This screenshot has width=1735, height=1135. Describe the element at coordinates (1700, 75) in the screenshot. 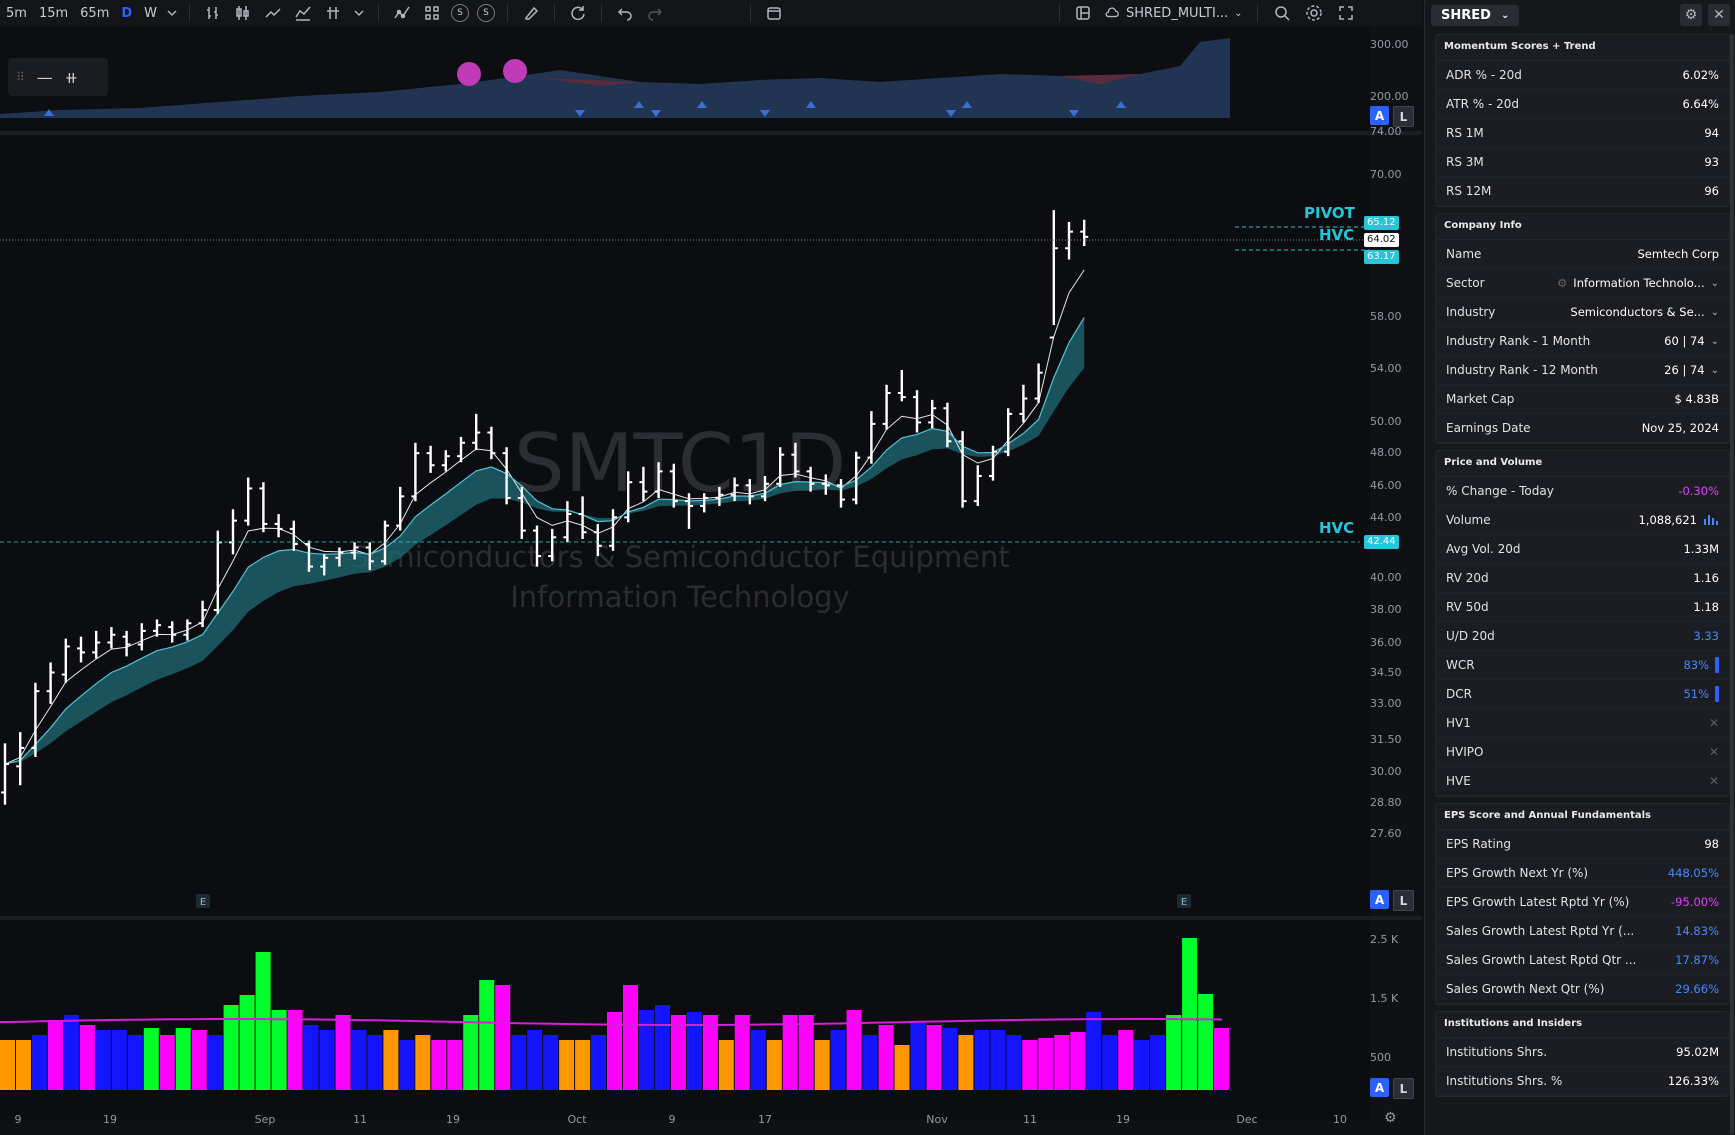

I see `row-value-wrap: 6.02%` at that location.